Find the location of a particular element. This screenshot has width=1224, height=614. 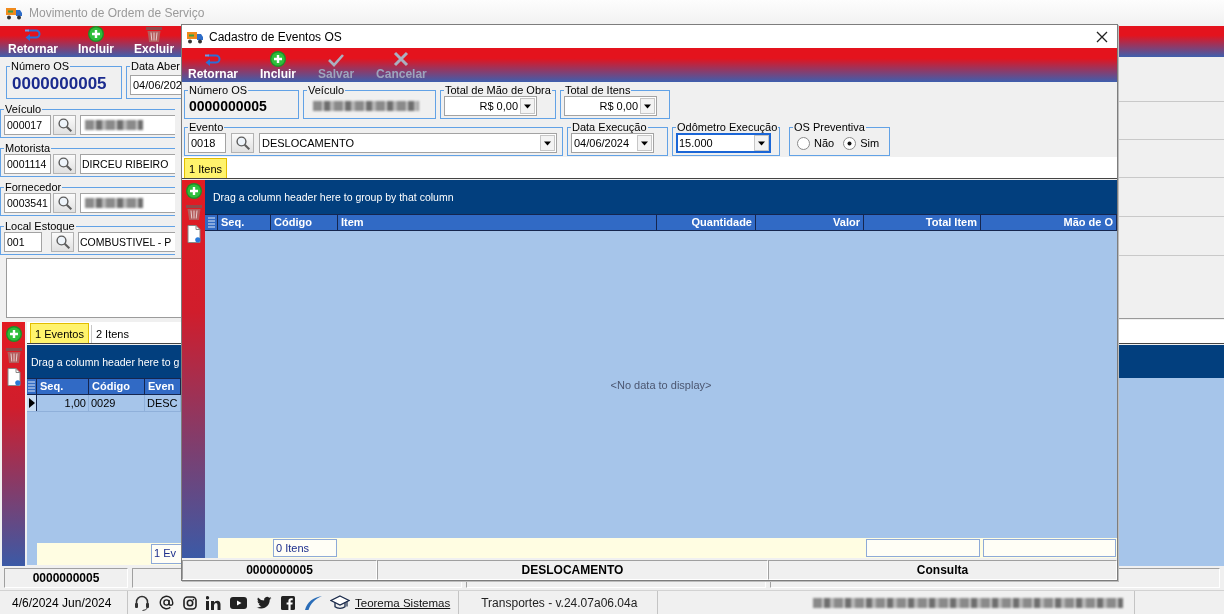

dropdown-field: DESLOCAMENTO is located at coordinates (408, 143).